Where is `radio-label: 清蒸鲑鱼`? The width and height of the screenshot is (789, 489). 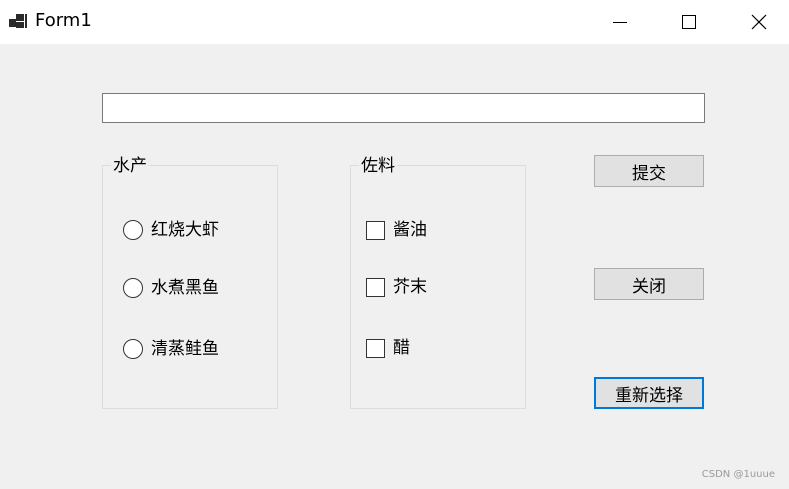 radio-label: 清蒸鲑鱼 is located at coordinates (185, 349).